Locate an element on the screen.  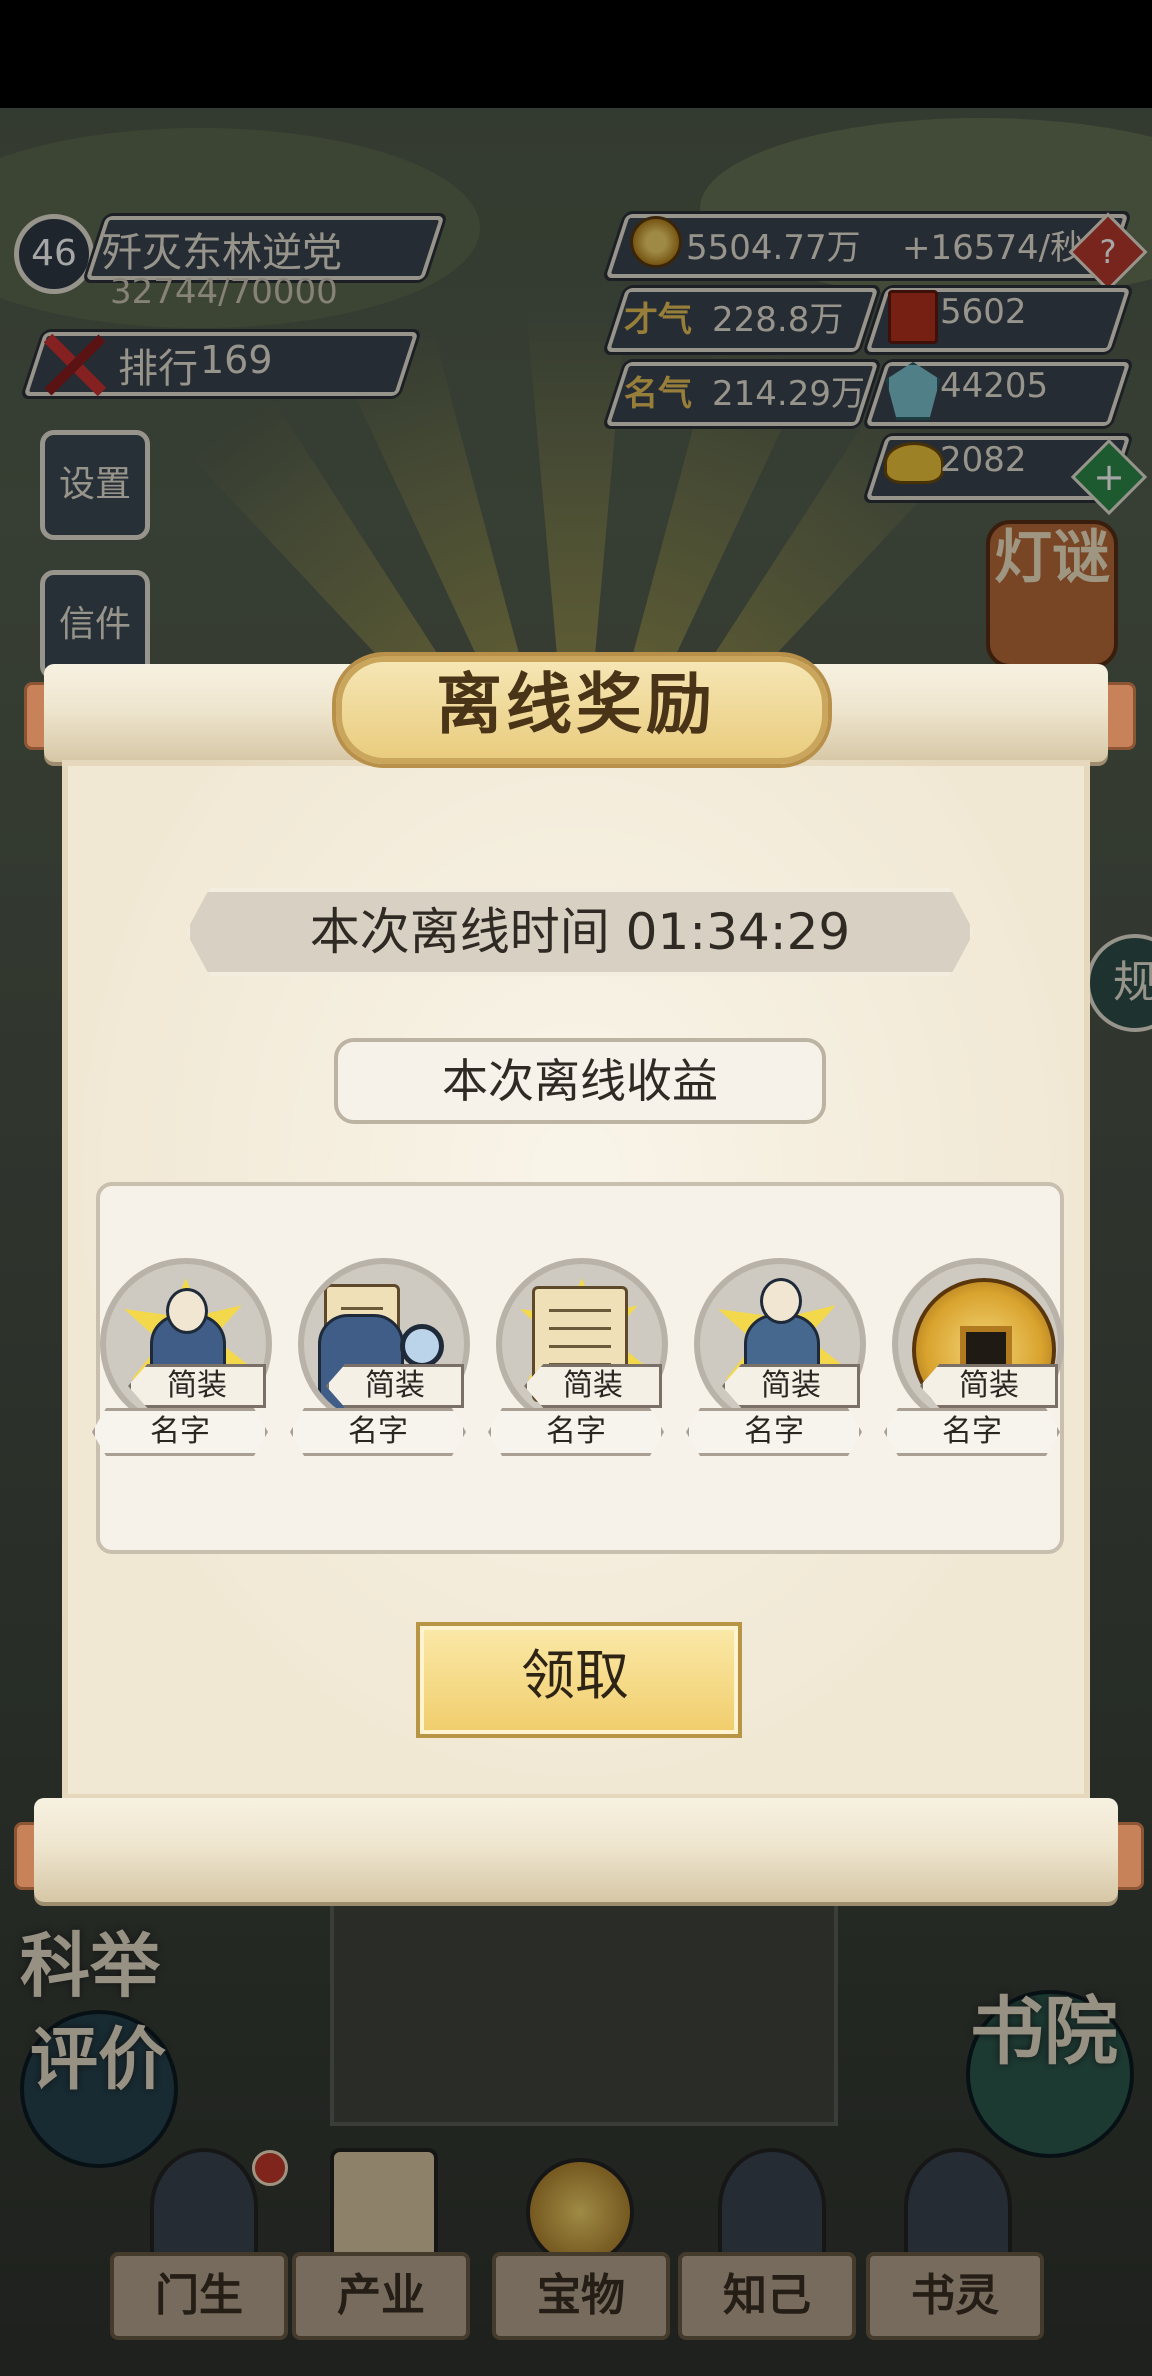
dialog-title: 离线奖励 is located at coordinates (576, 704).